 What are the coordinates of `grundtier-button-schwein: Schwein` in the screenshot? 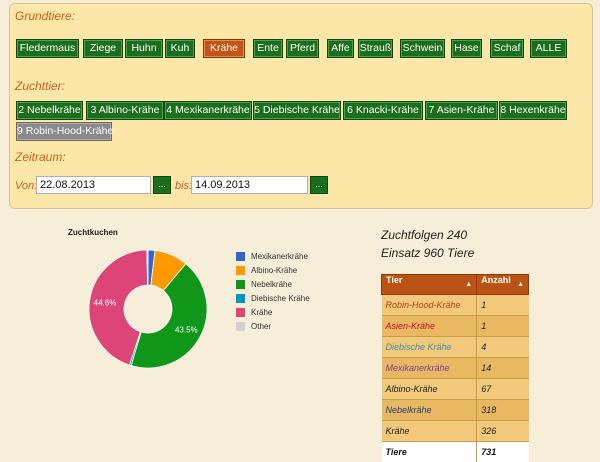 It's located at (422, 48).